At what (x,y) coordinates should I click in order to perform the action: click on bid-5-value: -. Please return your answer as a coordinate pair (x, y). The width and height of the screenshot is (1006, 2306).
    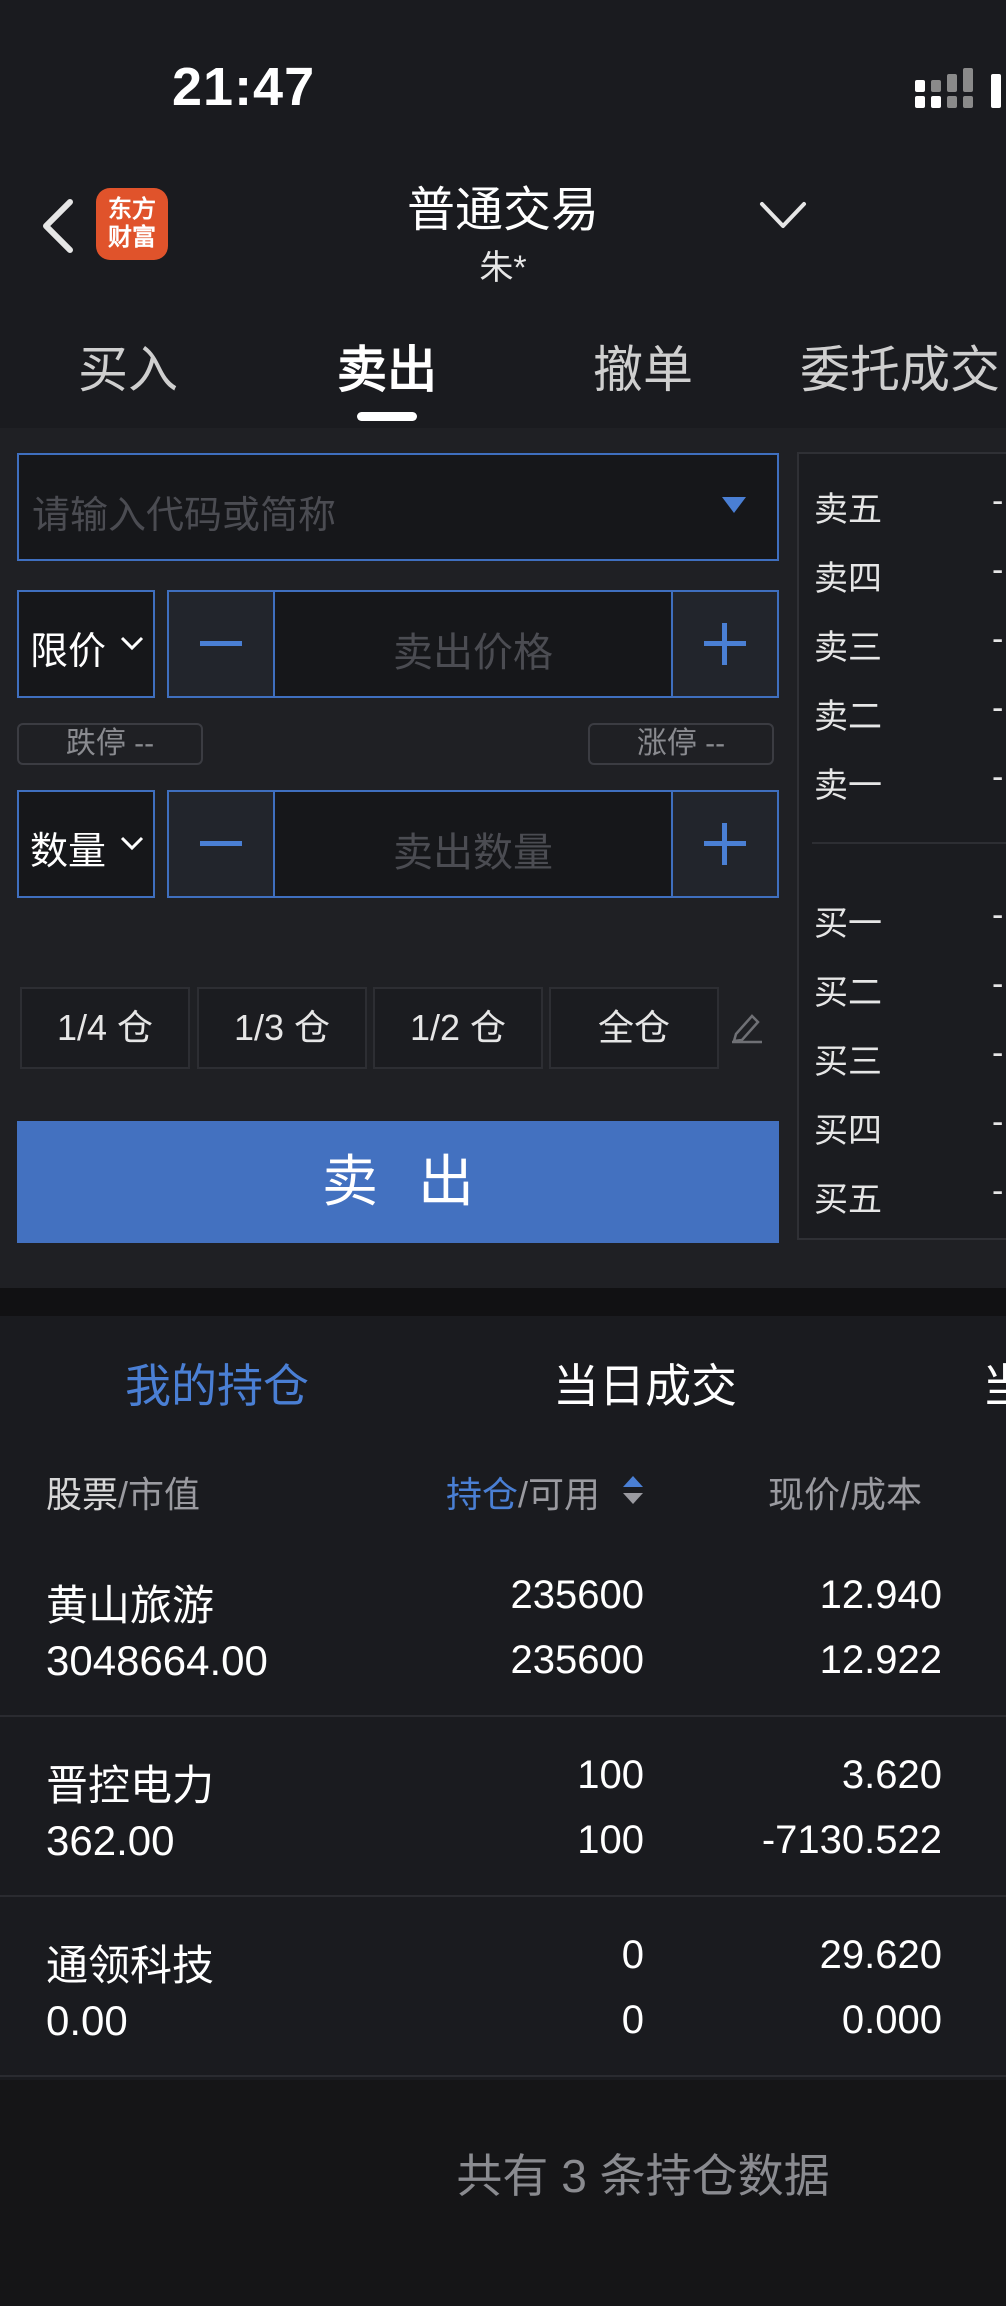
    Looking at the image, I should click on (998, 1191).